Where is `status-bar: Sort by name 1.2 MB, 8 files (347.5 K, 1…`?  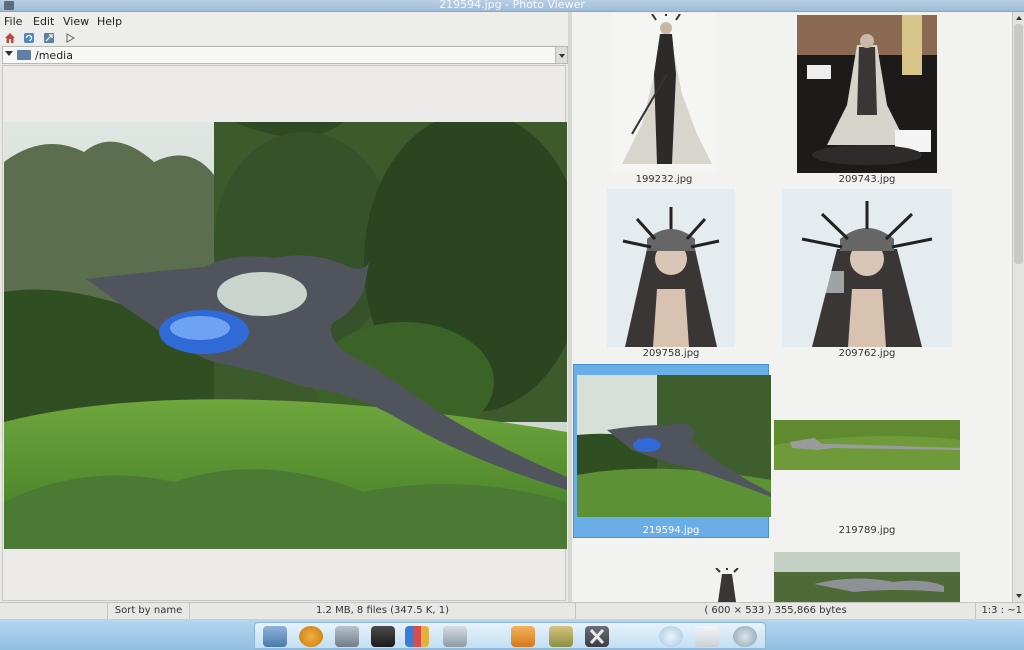
status-bar: Sort by name 1.2 MB, 8 files (347.5 K, 1… is located at coordinates (512, 610).